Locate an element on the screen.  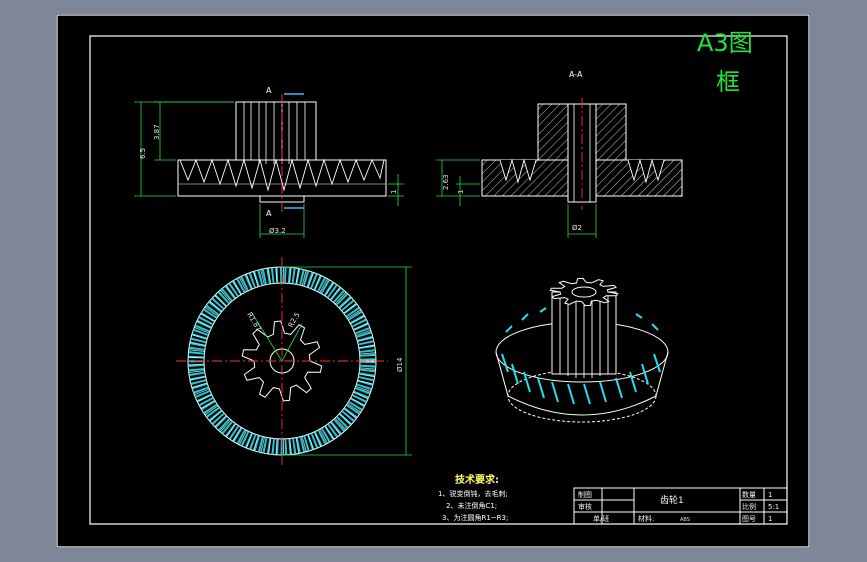
tb-part-name: 齿轮1 is located at coordinates (672, 500).